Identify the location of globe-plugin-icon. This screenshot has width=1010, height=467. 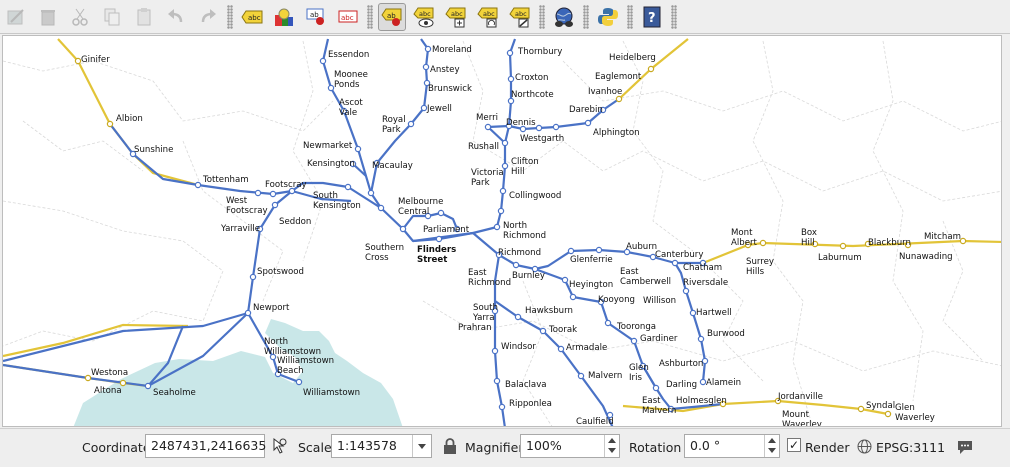
(564, 17).